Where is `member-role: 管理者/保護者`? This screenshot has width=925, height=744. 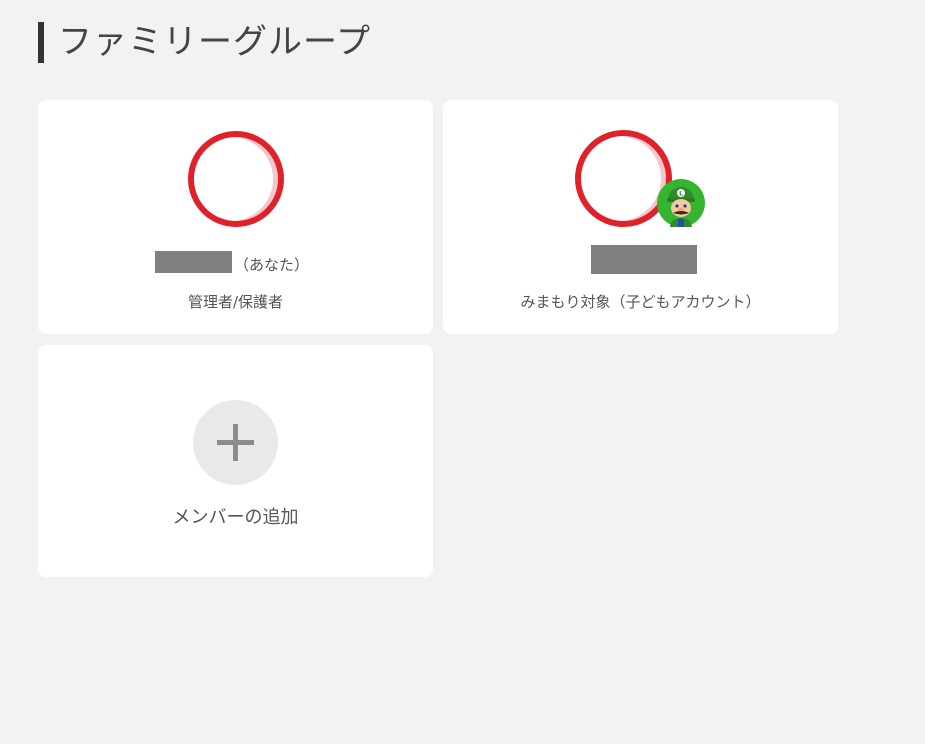 member-role: 管理者/保護者 is located at coordinates (235, 302).